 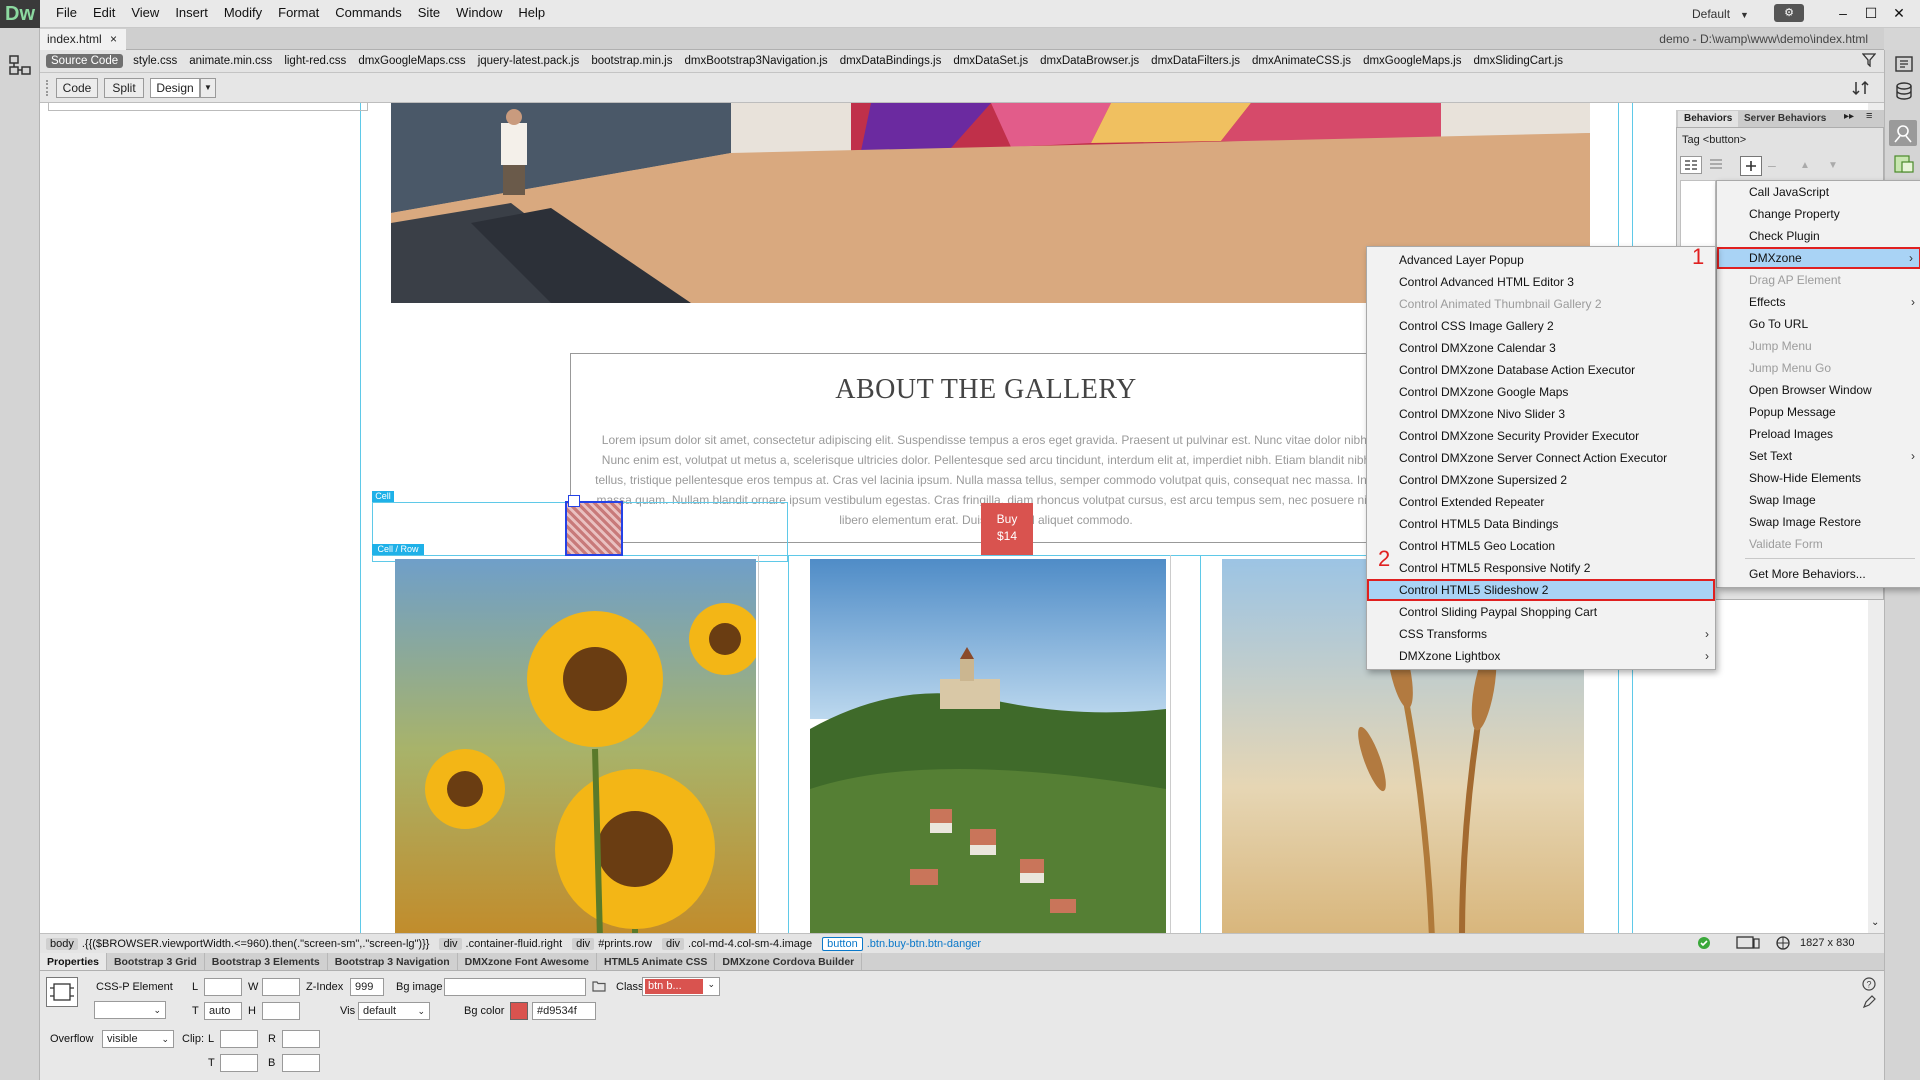 What do you see at coordinates (519, 1011) in the screenshot?
I see `bgcolor-swatch` at bounding box center [519, 1011].